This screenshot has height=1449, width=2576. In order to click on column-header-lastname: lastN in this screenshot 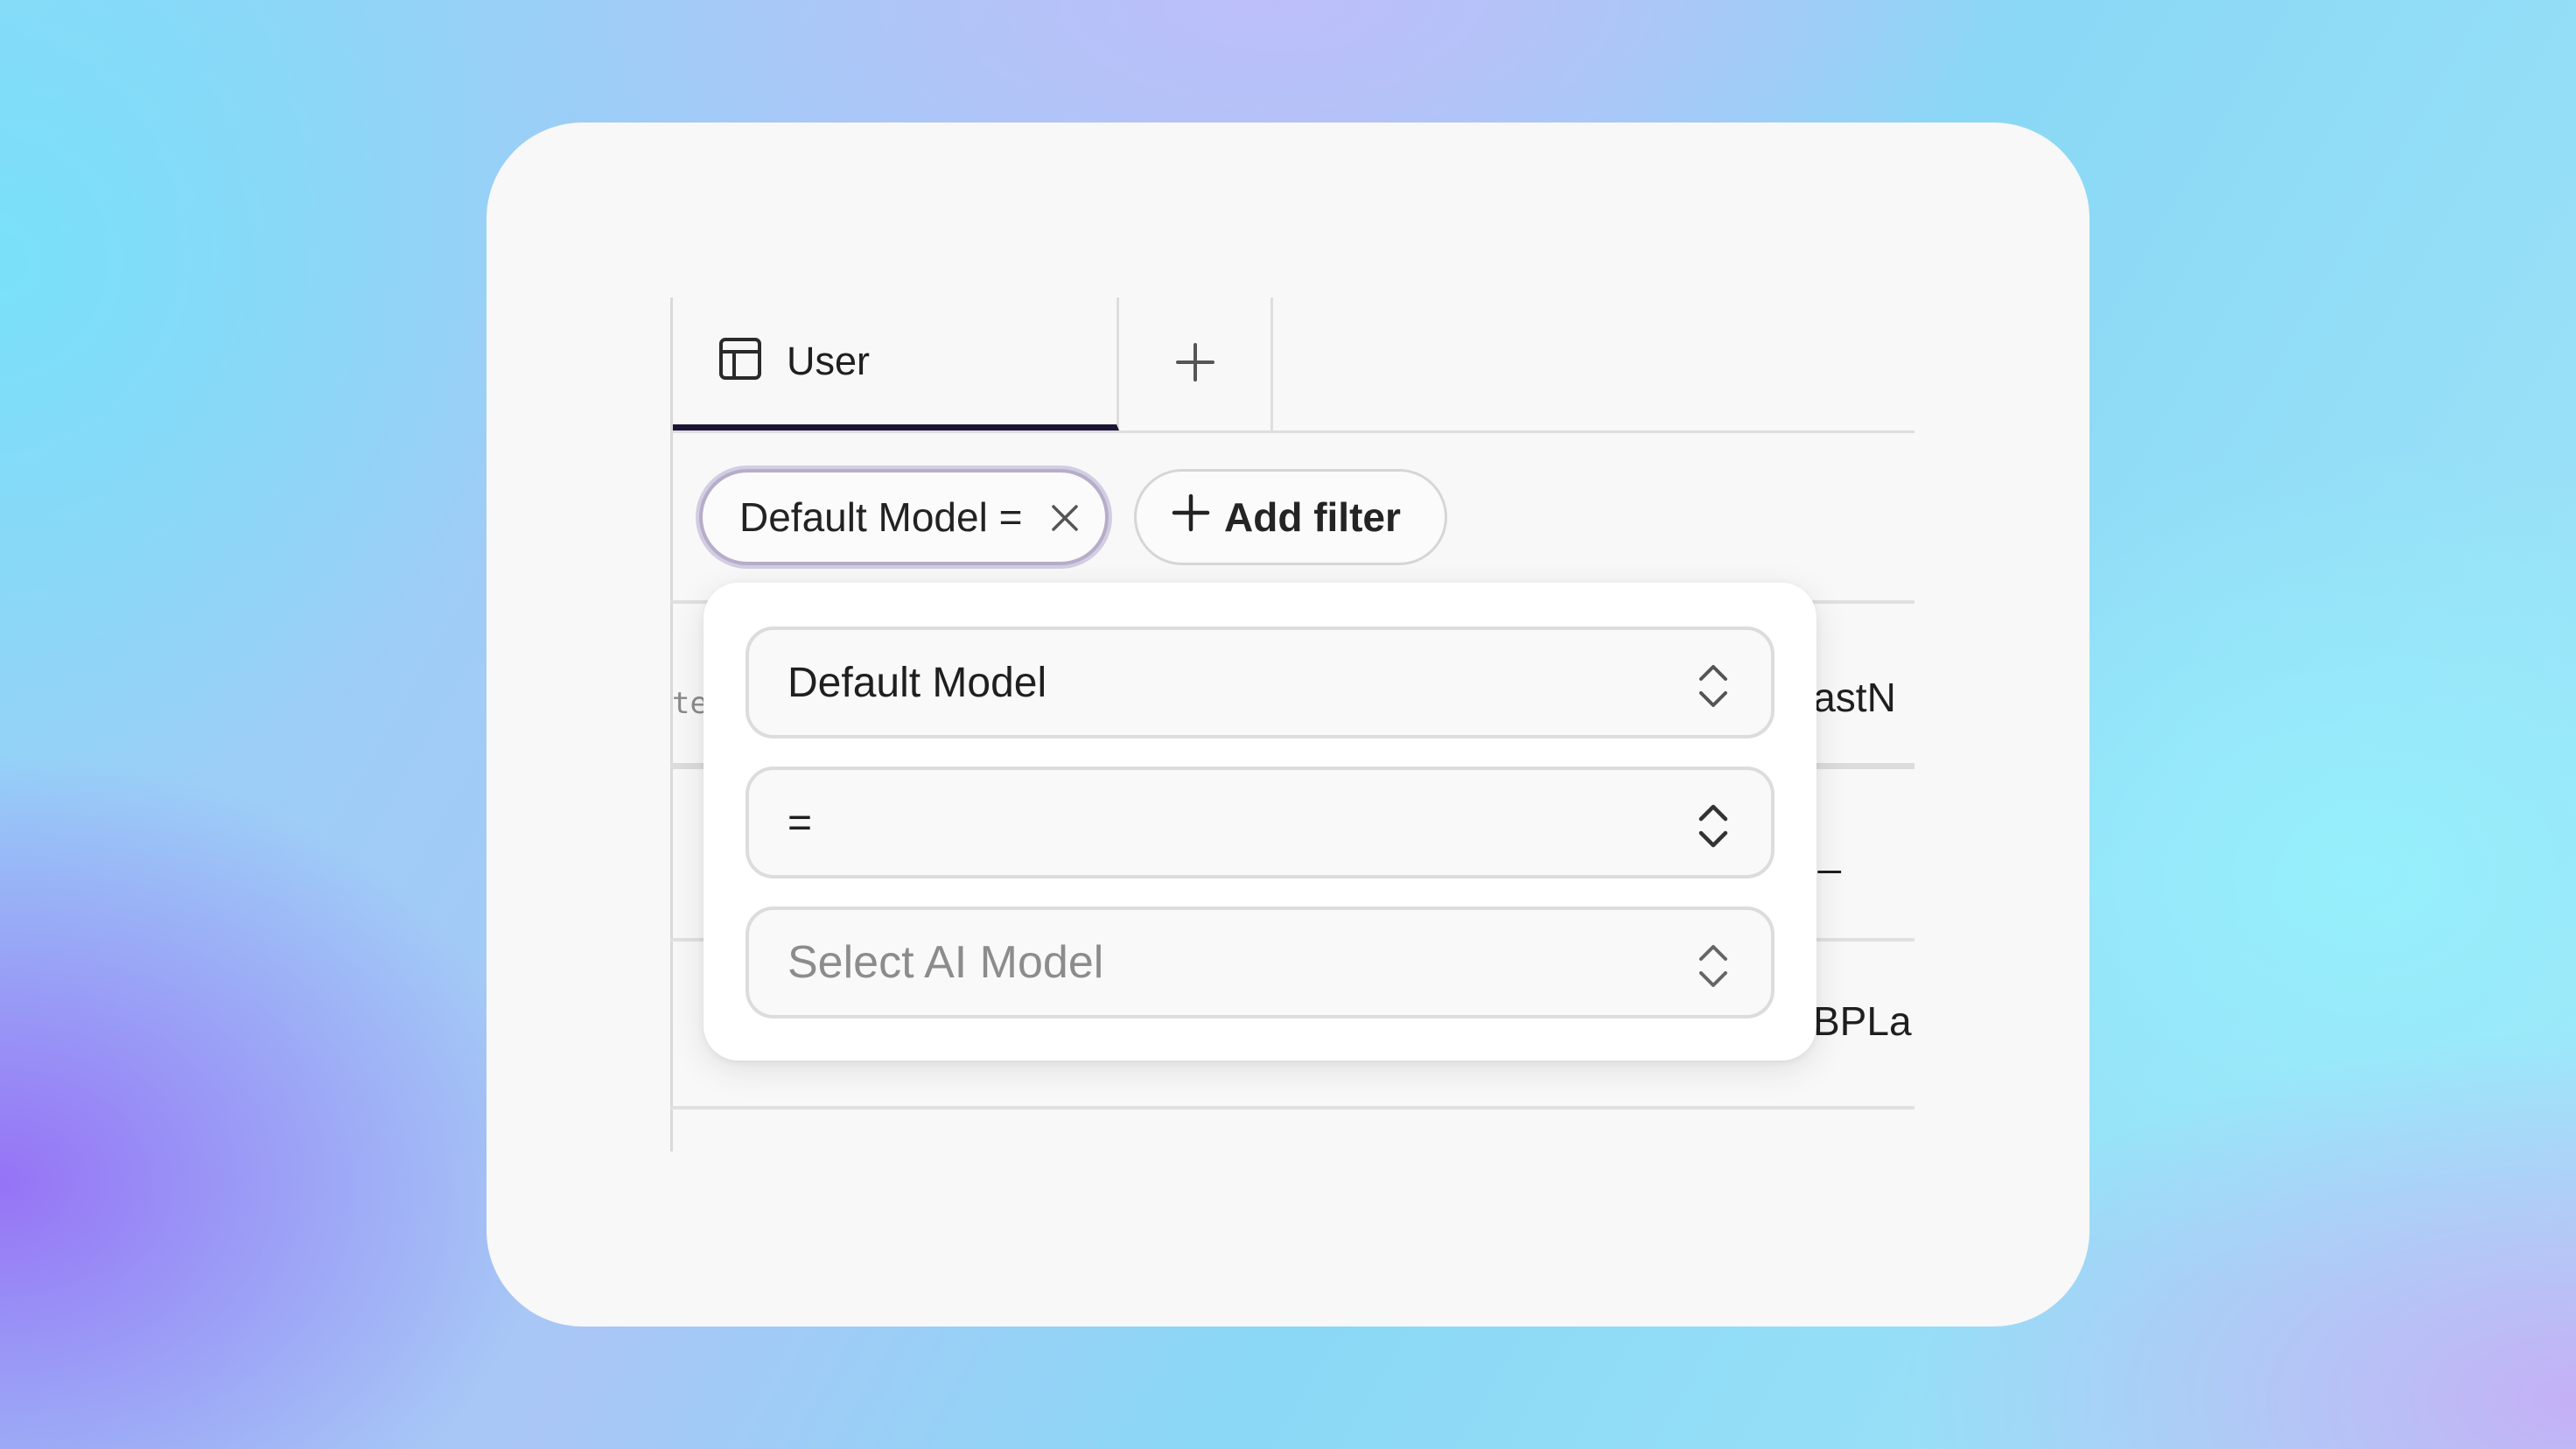, I will do `click(1850, 697)`.